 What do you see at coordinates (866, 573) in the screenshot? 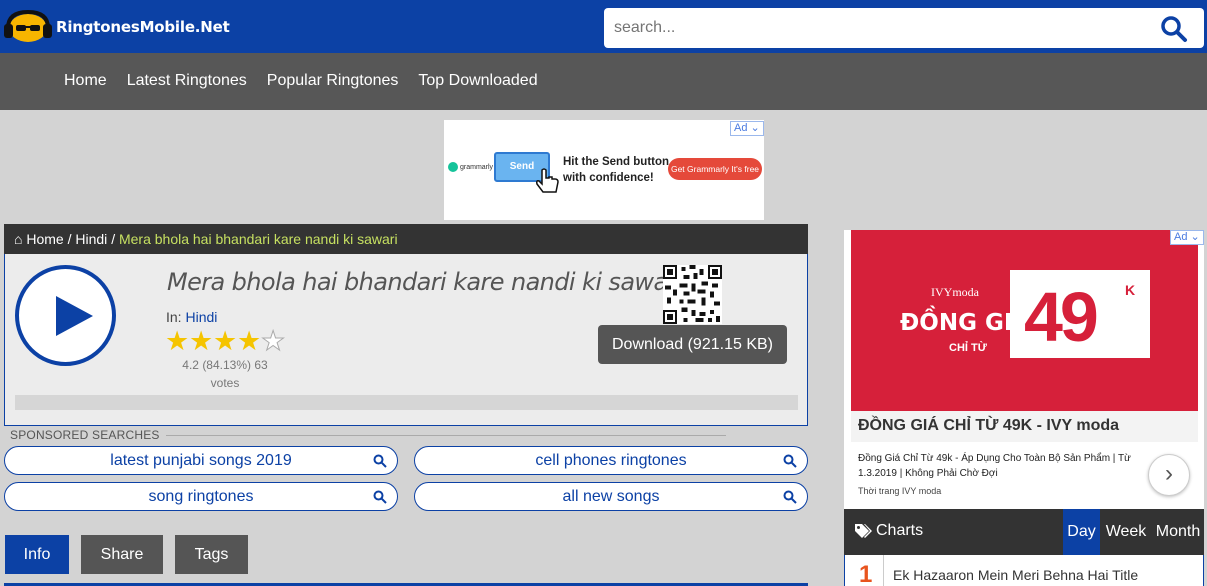
I see `chart-rank: 1` at bounding box center [866, 573].